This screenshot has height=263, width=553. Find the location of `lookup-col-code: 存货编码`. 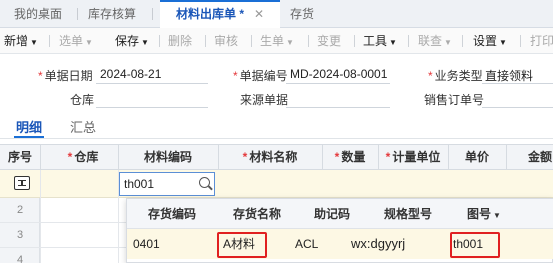

lookup-col-code: 存货编码 is located at coordinates (172, 214).